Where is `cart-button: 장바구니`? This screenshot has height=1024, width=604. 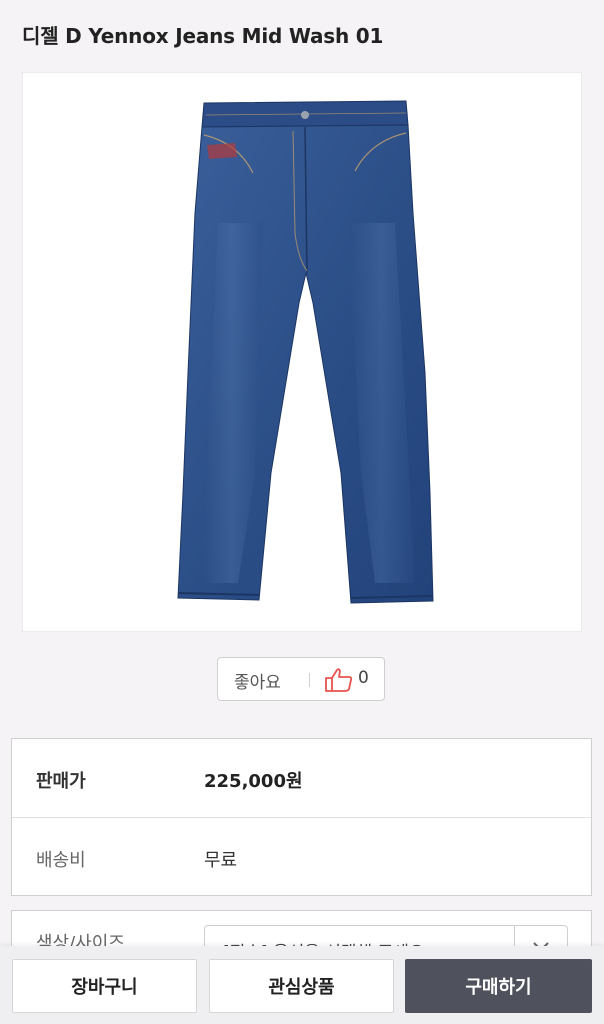
cart-button: 장바구니 is located at coordinates (104, 986).